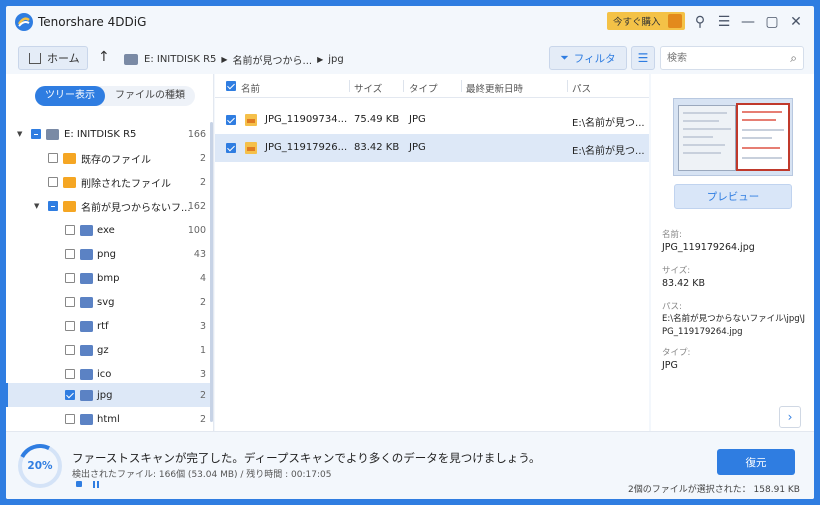 The width and height of the screenshot is (820, 505). I want to click on search-input, so click(716, 58).